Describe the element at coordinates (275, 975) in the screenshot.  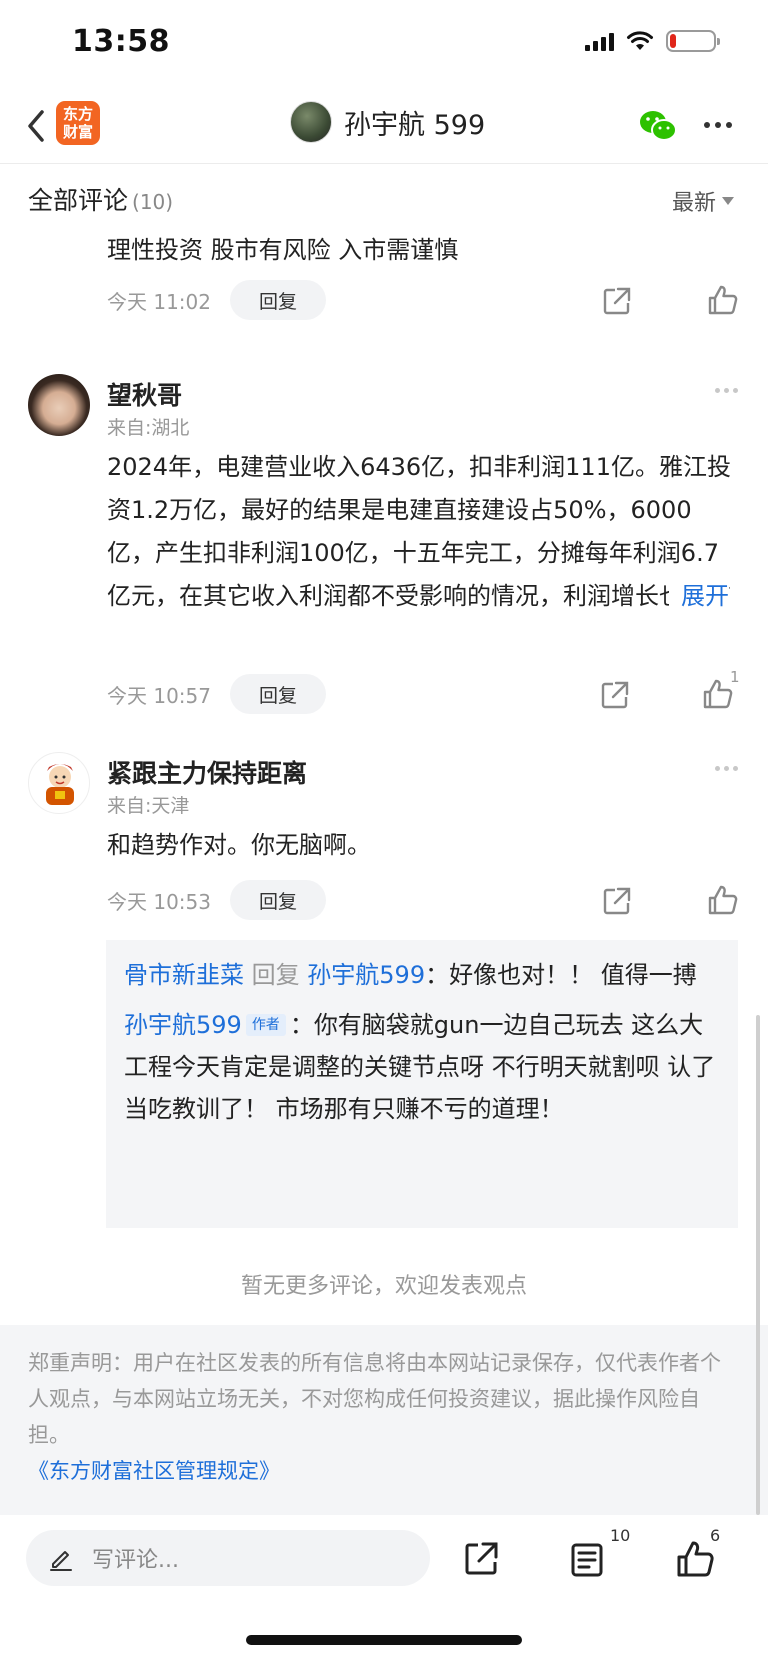
I see `reply-word: 回复` at that location.